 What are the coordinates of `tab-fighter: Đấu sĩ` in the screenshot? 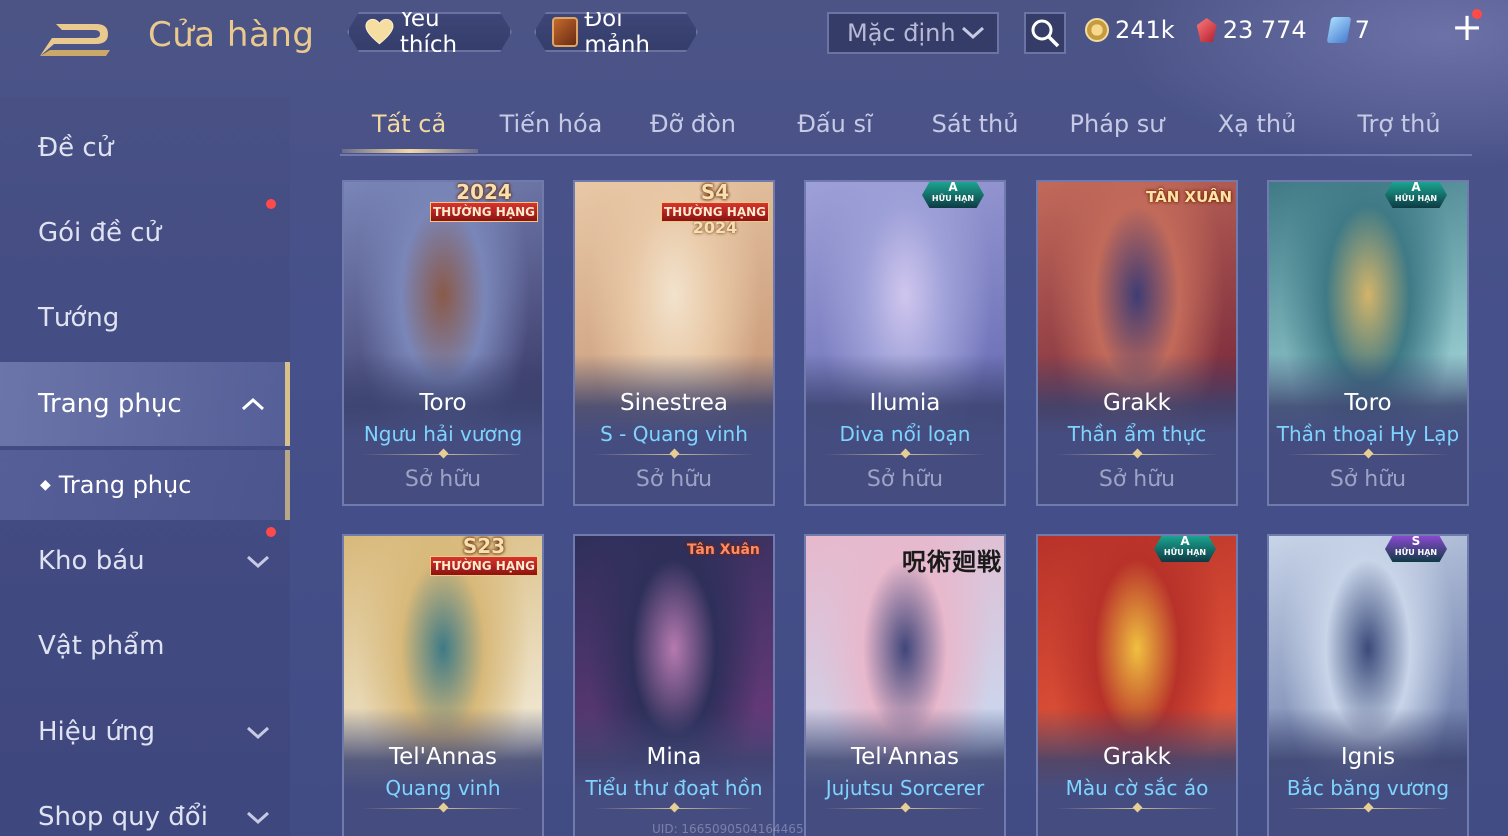 It's located at (835, 124).